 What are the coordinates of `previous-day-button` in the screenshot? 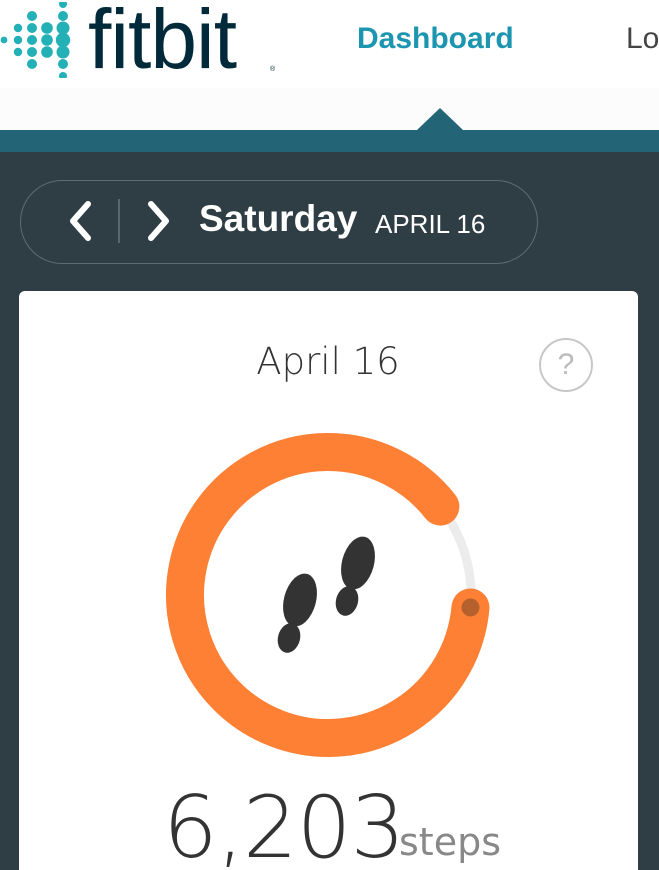 It's located at (81, 221).